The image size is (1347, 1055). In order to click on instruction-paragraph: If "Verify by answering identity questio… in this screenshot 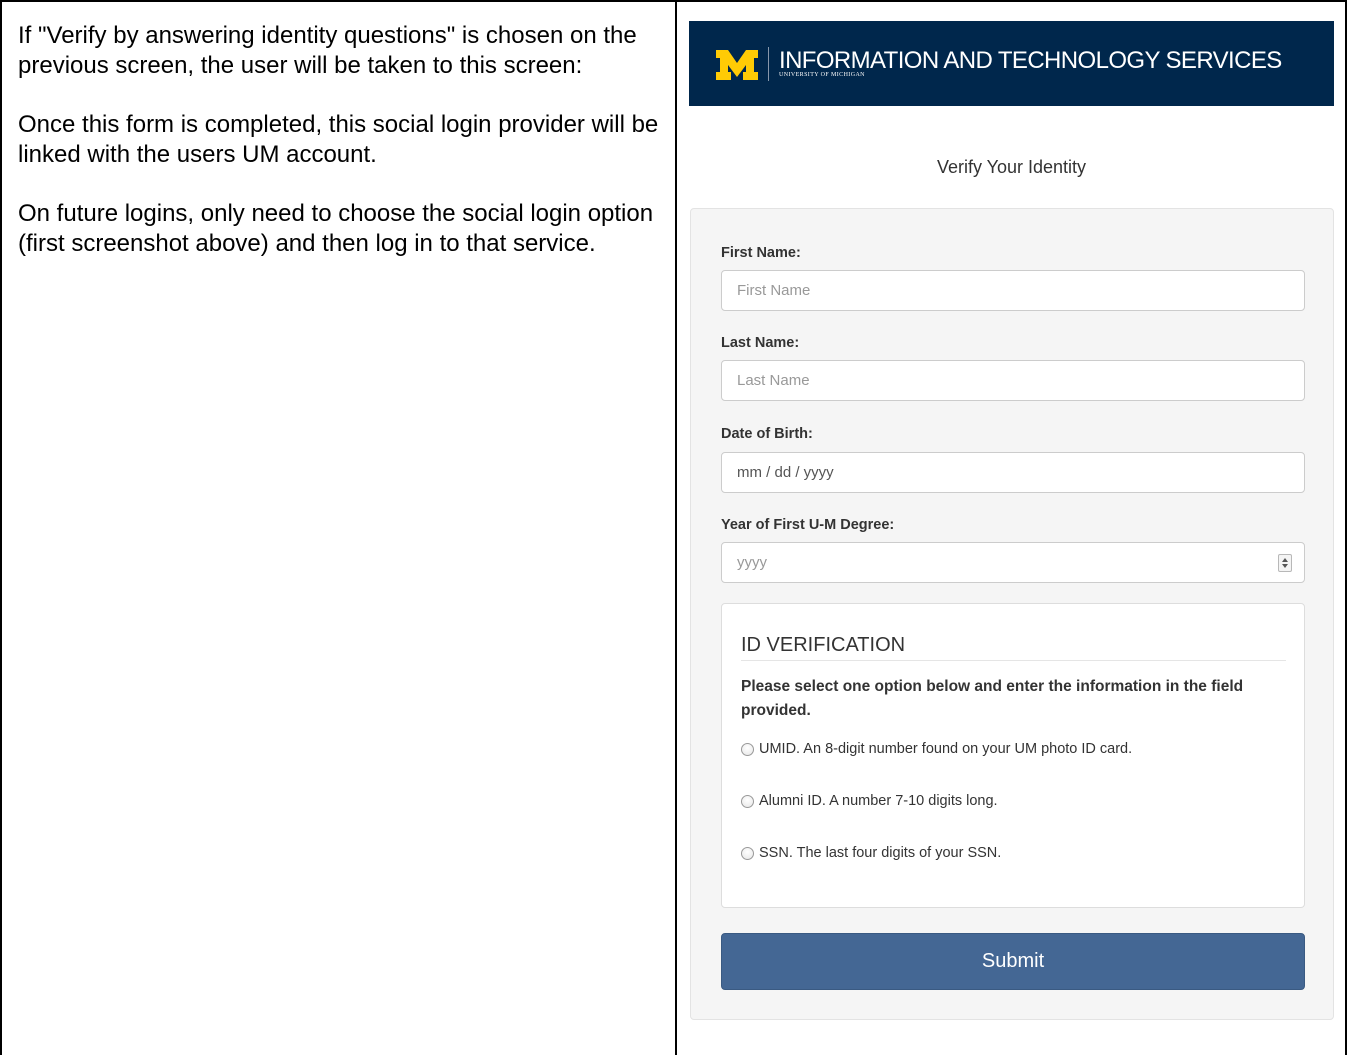, I will do `click(327, 50)`.